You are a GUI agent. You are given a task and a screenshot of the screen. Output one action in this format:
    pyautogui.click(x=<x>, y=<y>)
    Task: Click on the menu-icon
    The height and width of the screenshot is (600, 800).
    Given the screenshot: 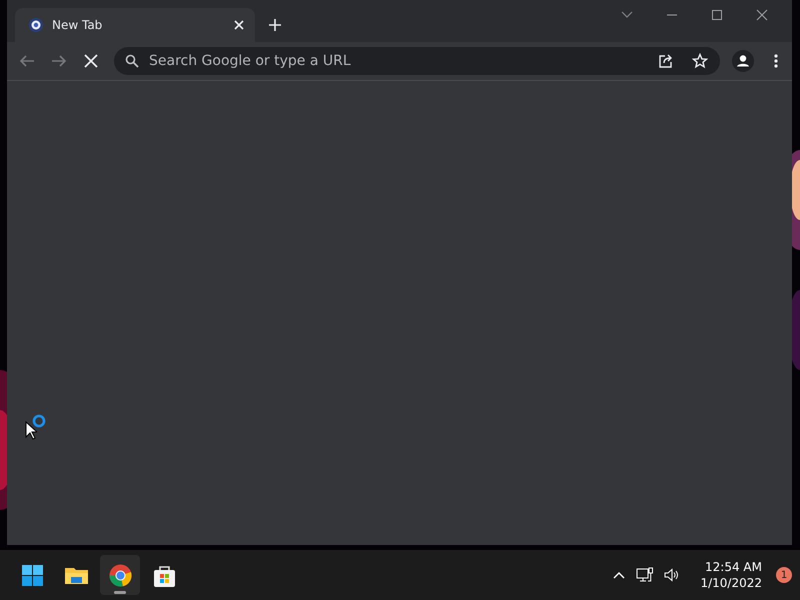 What is the action you would take?
    pyautogui.click(x=776, y=61)
    